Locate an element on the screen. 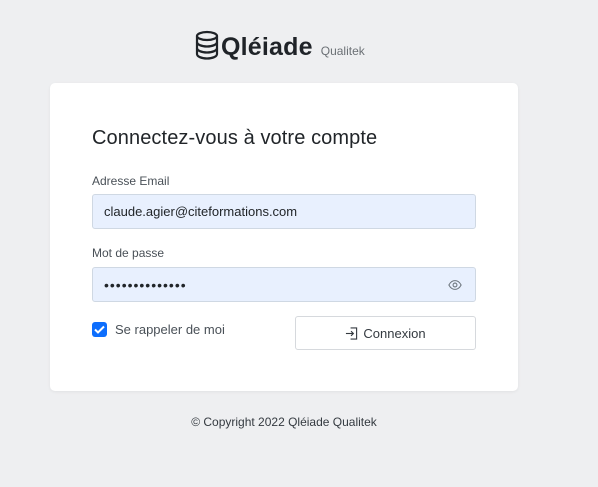  remember-checkbox is located at coordinates (99, 329).